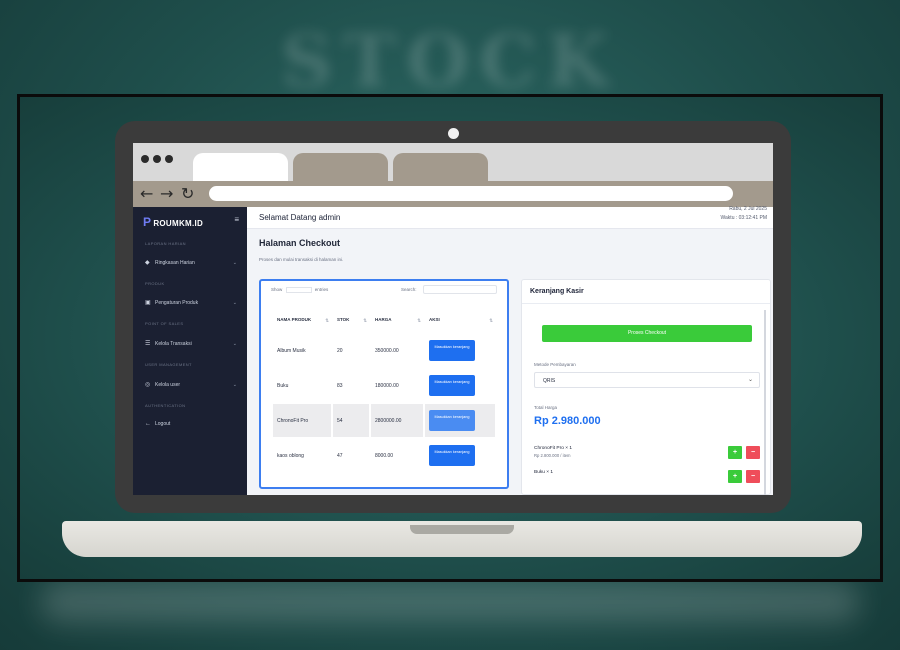 The image size is (900, 650). I want to click on time-text: Waktu : 03:12:41 PM, so click(743, 218).